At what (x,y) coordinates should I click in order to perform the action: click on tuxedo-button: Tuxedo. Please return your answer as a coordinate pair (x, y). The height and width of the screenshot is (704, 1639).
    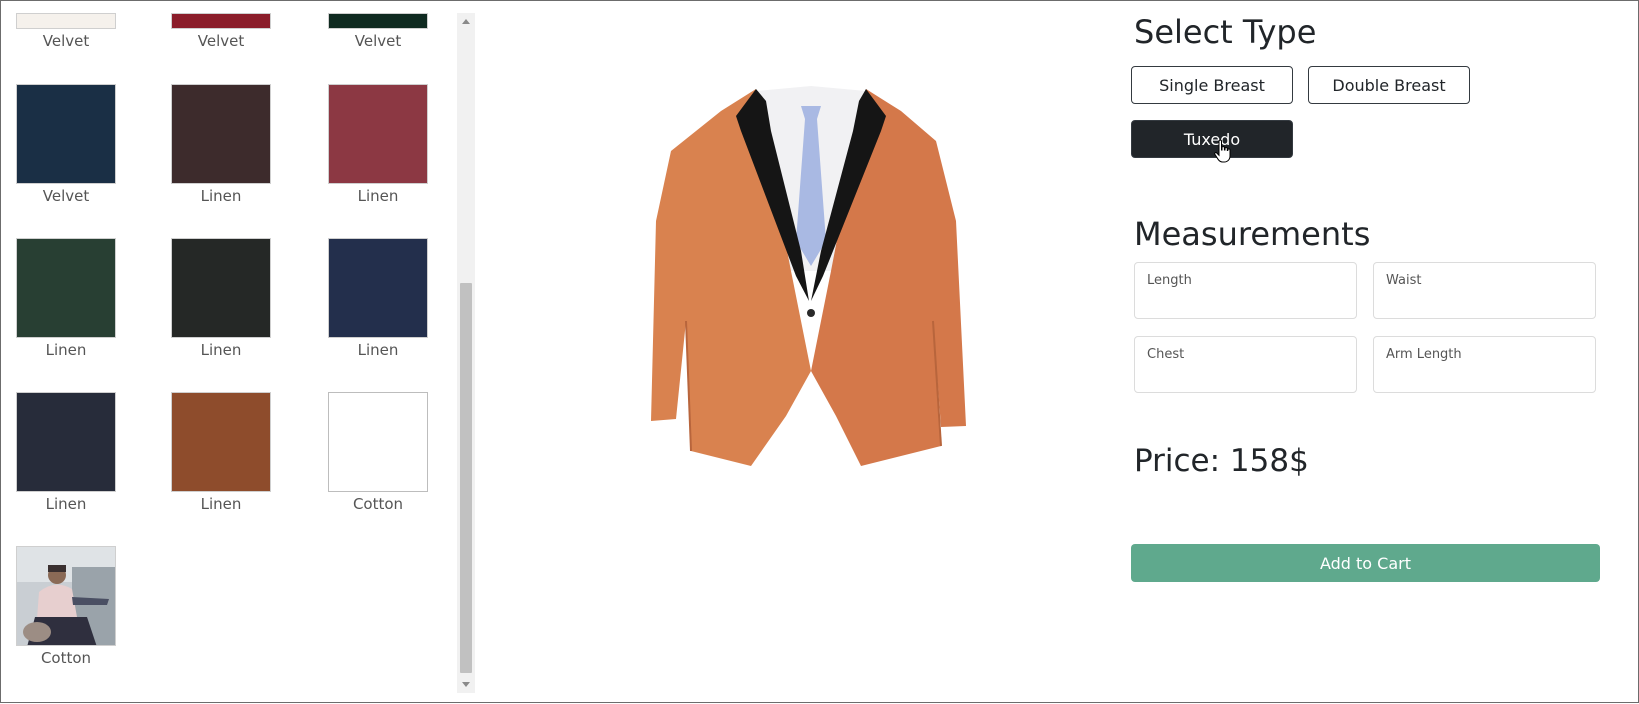
    Looking at the image, I should click on (1212, 139).